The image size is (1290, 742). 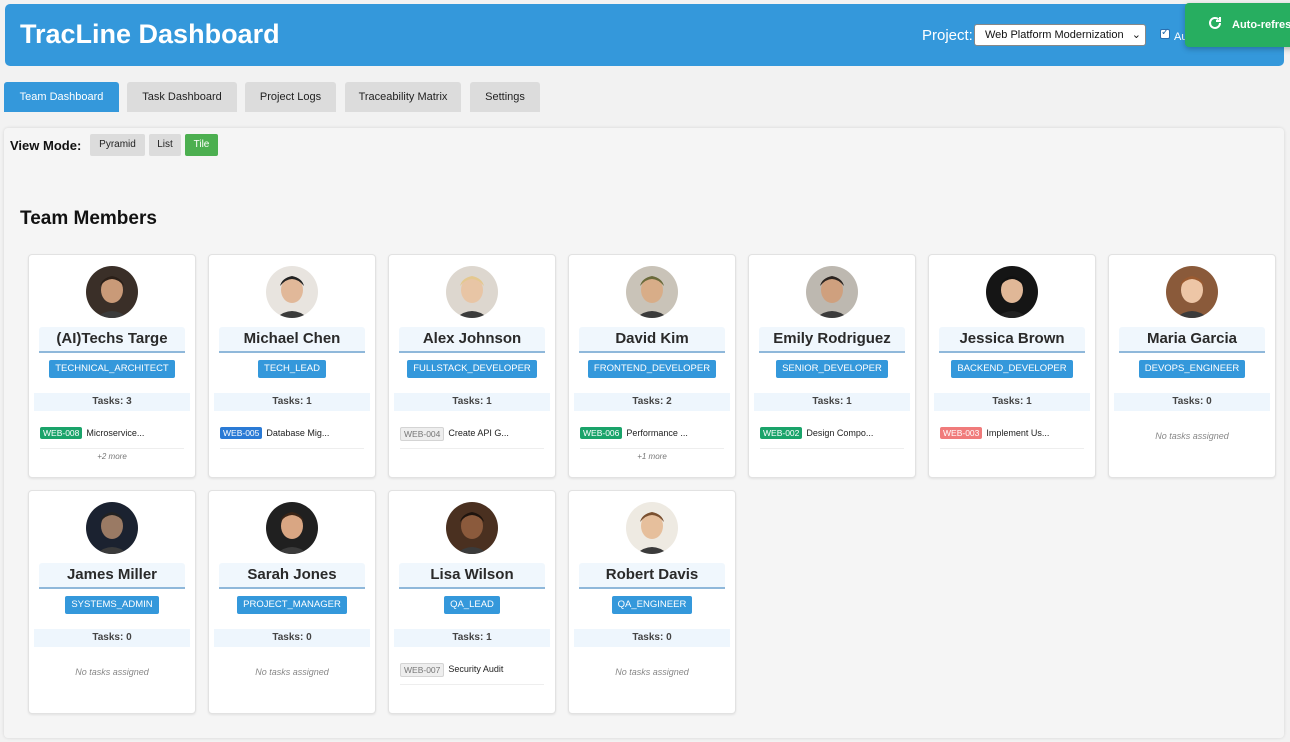 What do you see at coordinates (947, 35) in the screenshot?
I see `project-label: Project:` at bounding box center [947, 35].